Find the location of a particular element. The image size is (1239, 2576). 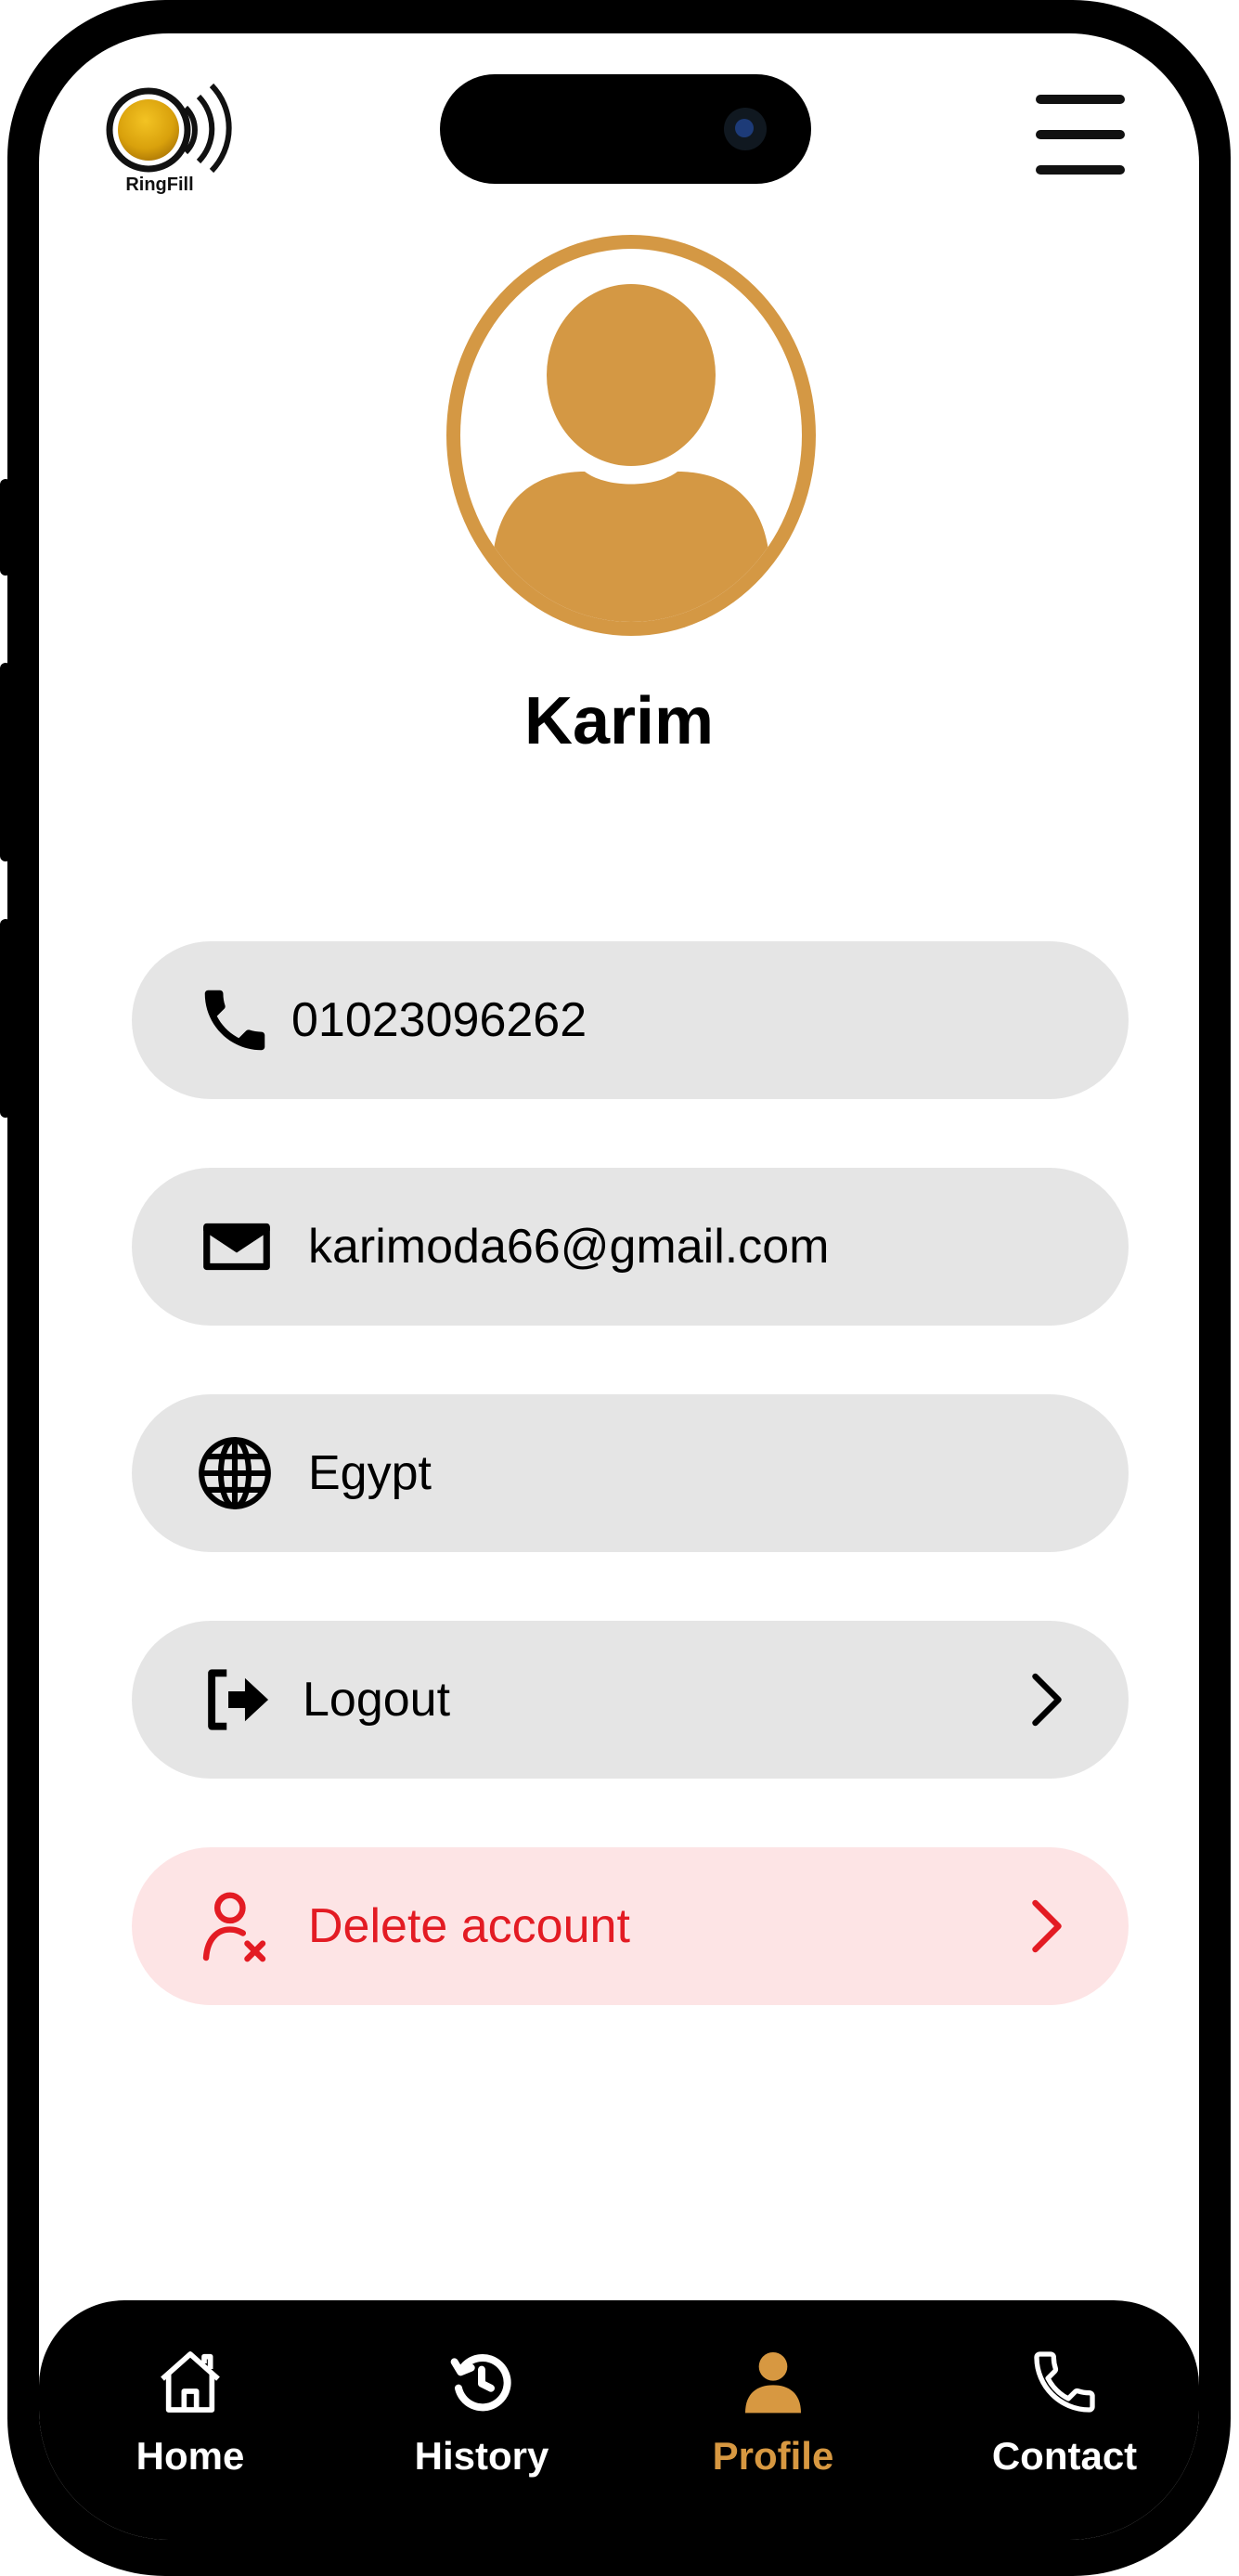

delete-account-button: Delete account is located at coordinates (630, 1926).